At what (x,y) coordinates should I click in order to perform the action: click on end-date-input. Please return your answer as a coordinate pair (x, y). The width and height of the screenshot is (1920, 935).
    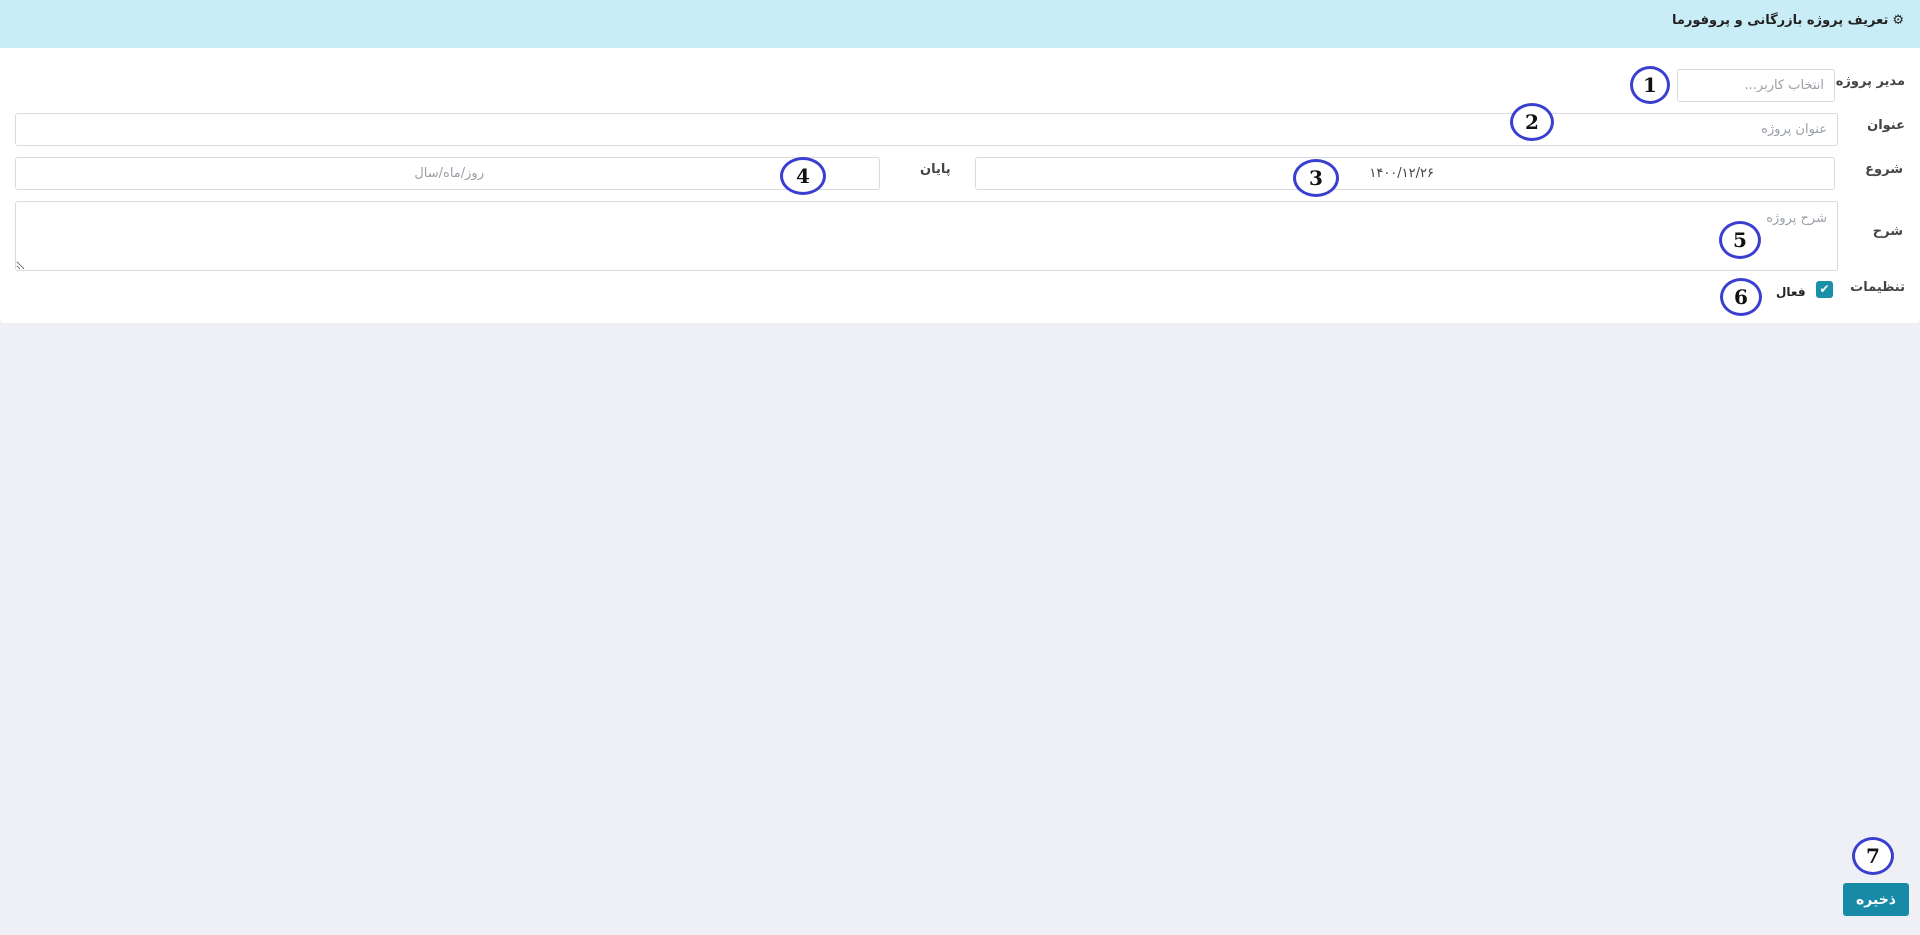
    Looking at the image, I should click on (447, 173).